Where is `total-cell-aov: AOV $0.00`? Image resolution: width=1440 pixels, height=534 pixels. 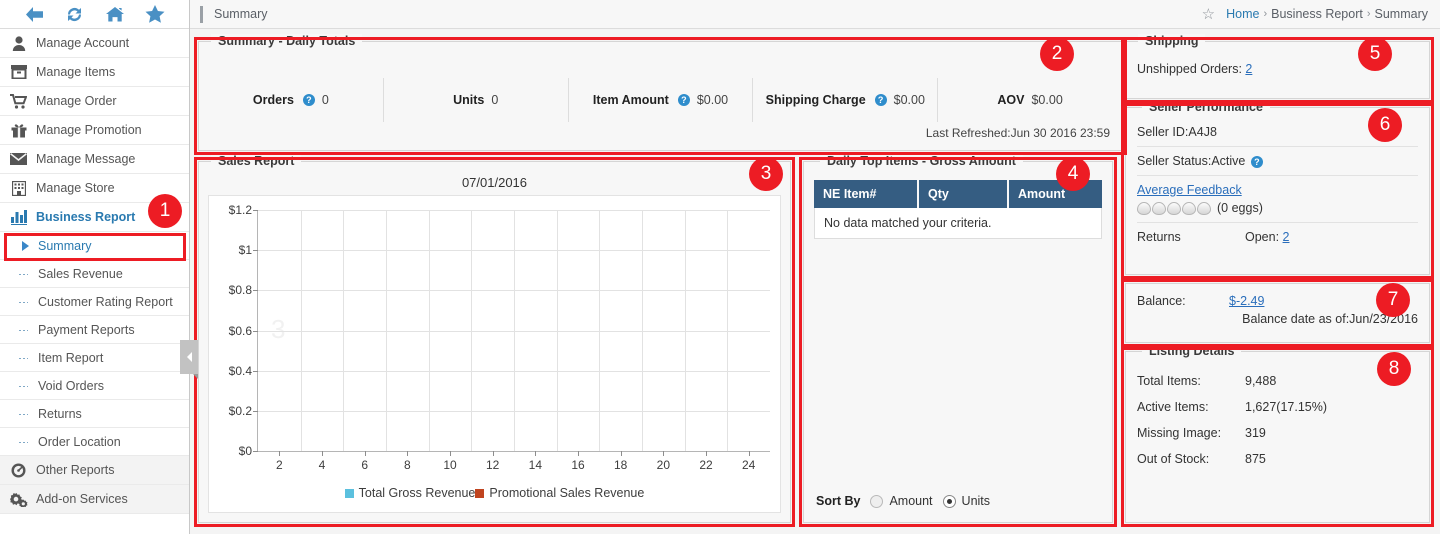 total-cell-aov: AOV $0.00 is located at coordinates (1030, 100).